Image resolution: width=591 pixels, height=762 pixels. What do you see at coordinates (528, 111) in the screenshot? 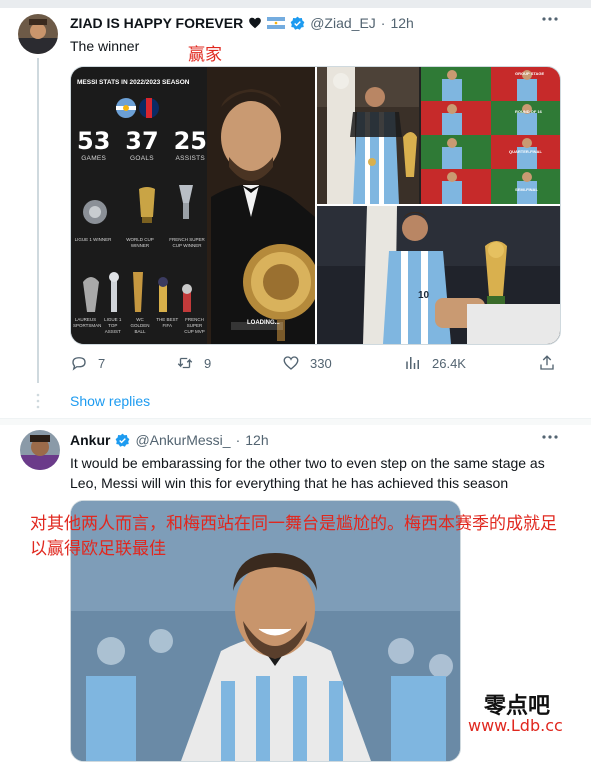
I see `bracket-label: ROUND OF 16` at bounding box center [528, 111].